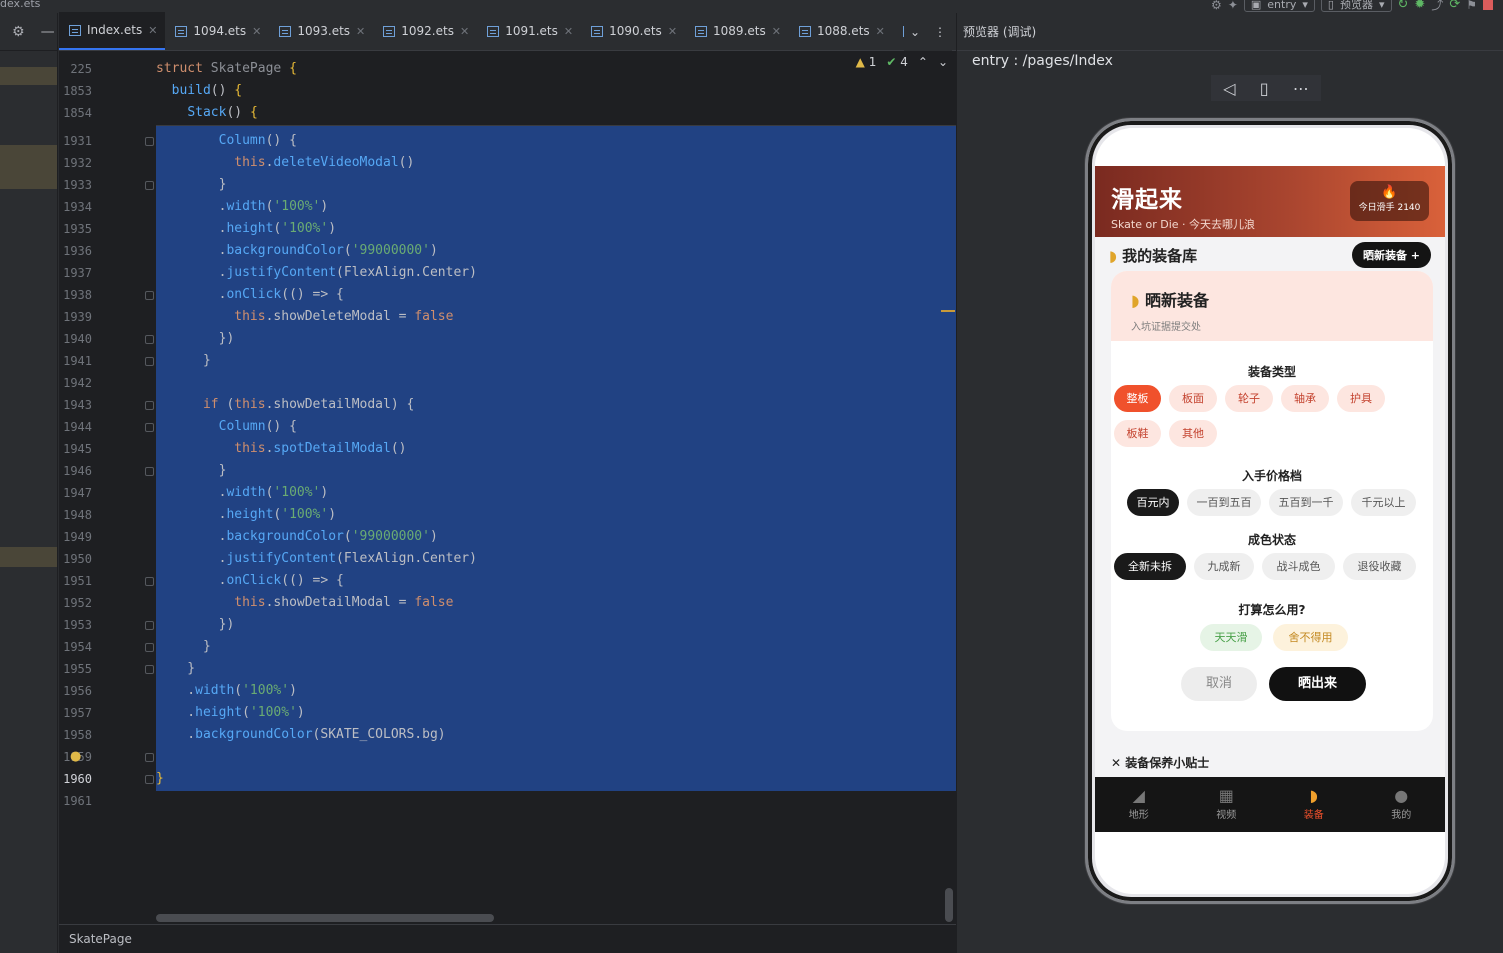 This screenshot has width=1503, height=953. What do you see at coordinates (1305, 398) in the screenshot?
I see `type-chip: 轴承` at bounding box center [1305, 398].